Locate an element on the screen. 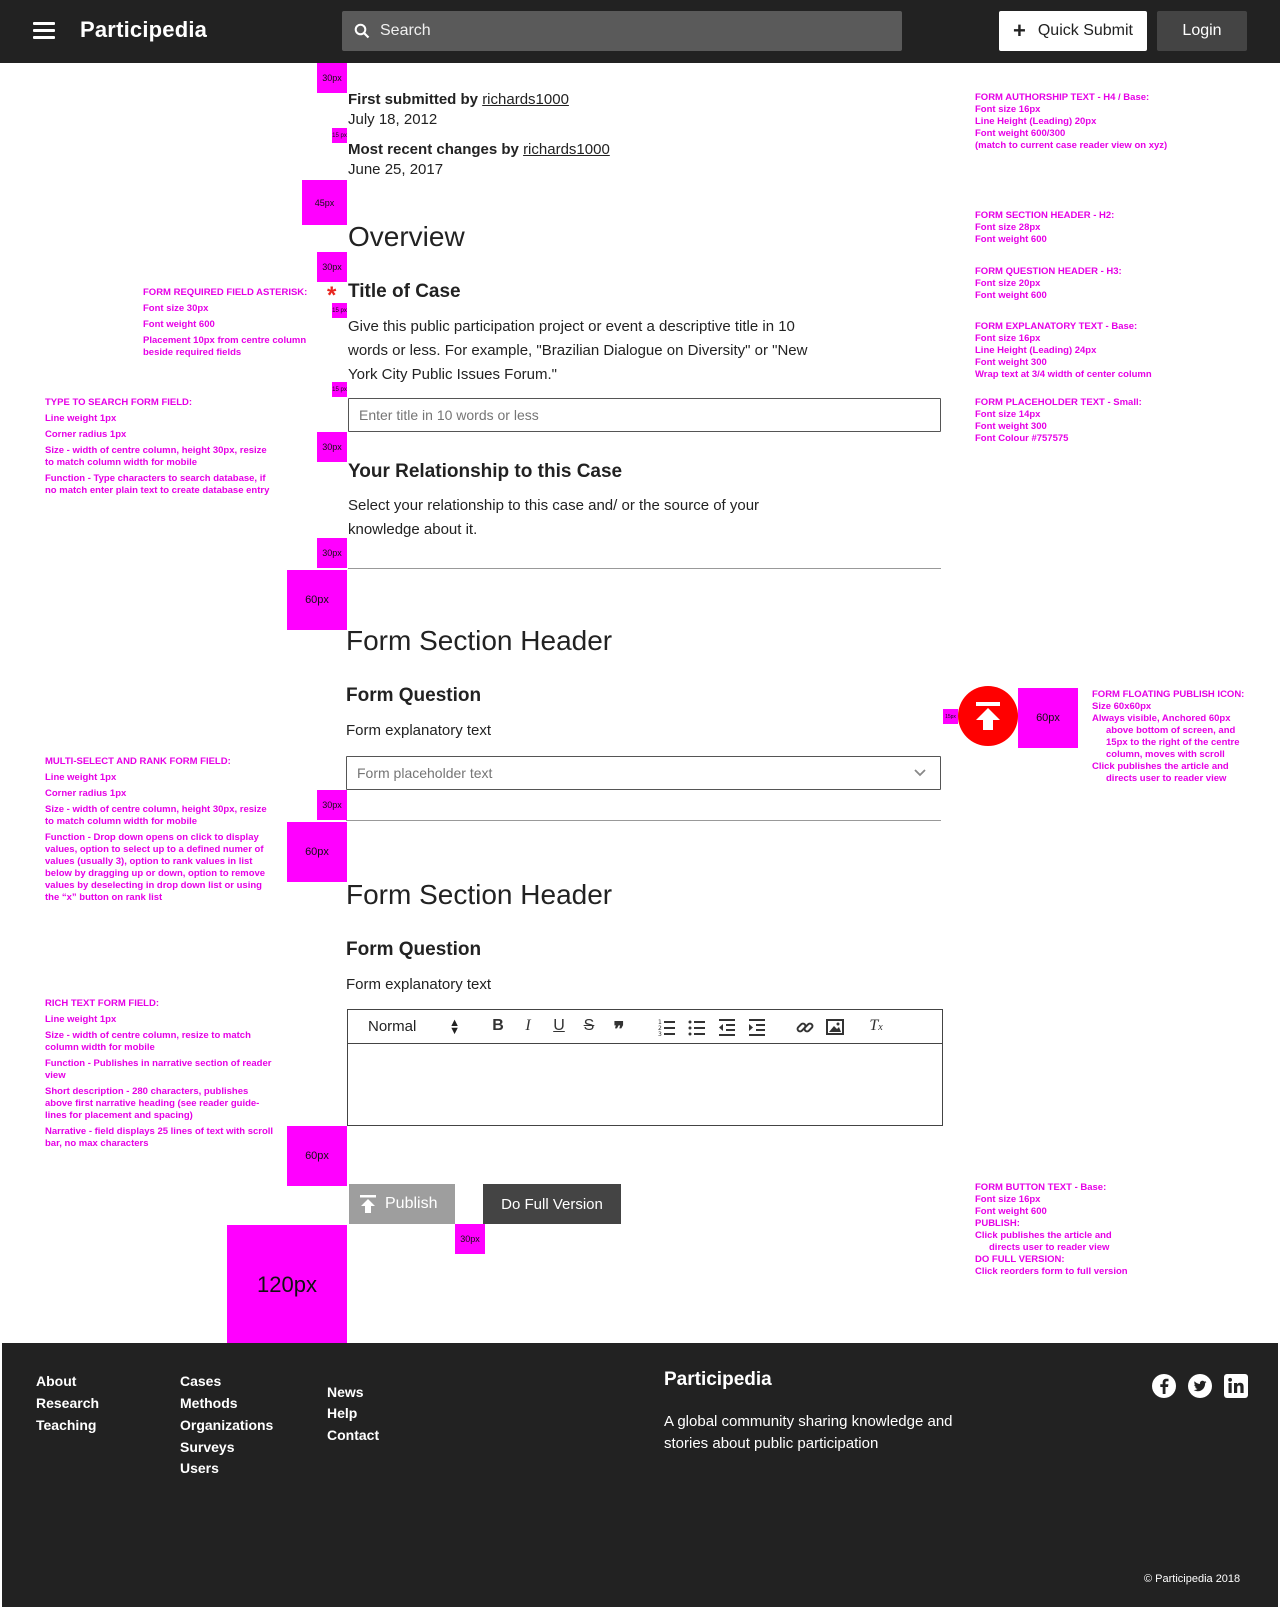  indent-icon is located at coordinates (757, 1027).